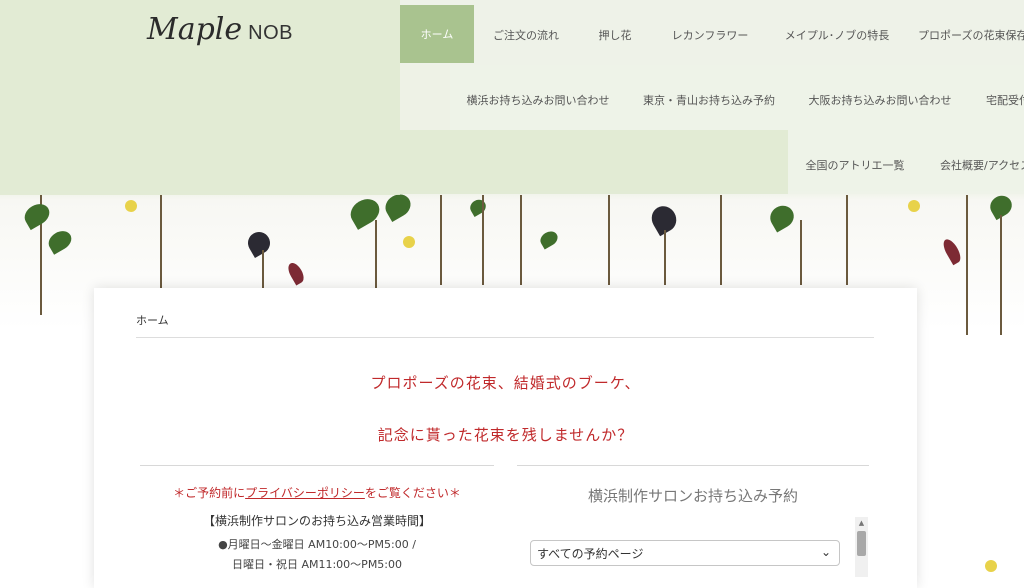  What do you see at coordinates (982, 165) in the screenshot?
I see `nav-company-access: 会社概要/アクセス` at bounding box center [982, 165].